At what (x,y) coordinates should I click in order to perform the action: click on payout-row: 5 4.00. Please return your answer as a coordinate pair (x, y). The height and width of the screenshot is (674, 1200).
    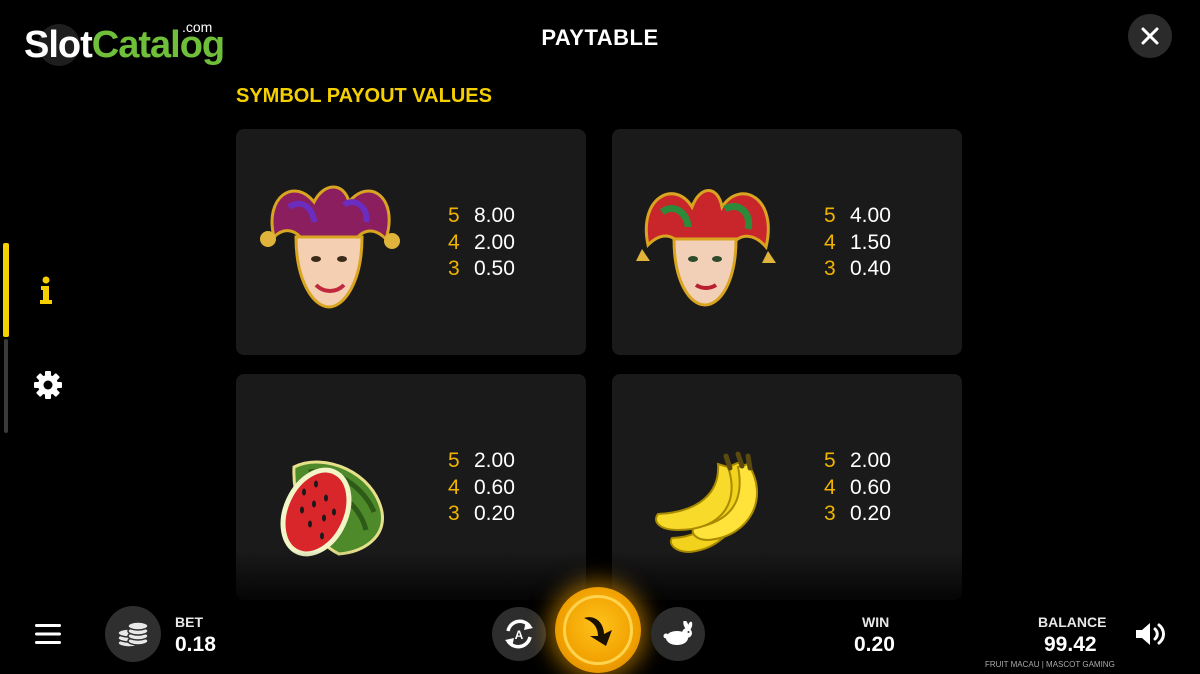
    Looking at the image, I should click on (857, 216).